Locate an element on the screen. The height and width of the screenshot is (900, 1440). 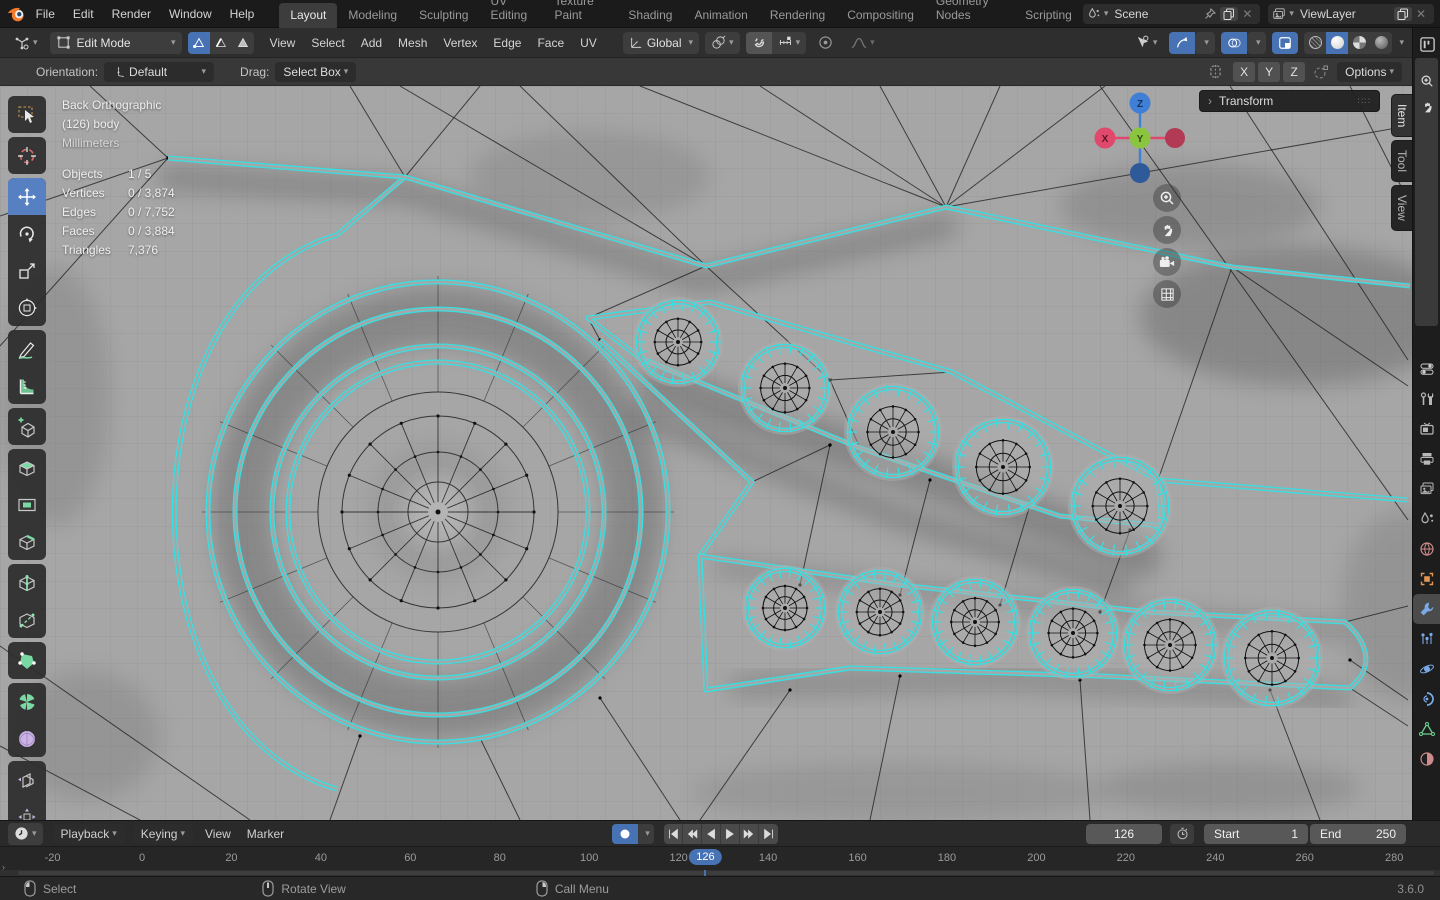
viewport-menu-mesh: Mesh is located at coordinates (412, 43).